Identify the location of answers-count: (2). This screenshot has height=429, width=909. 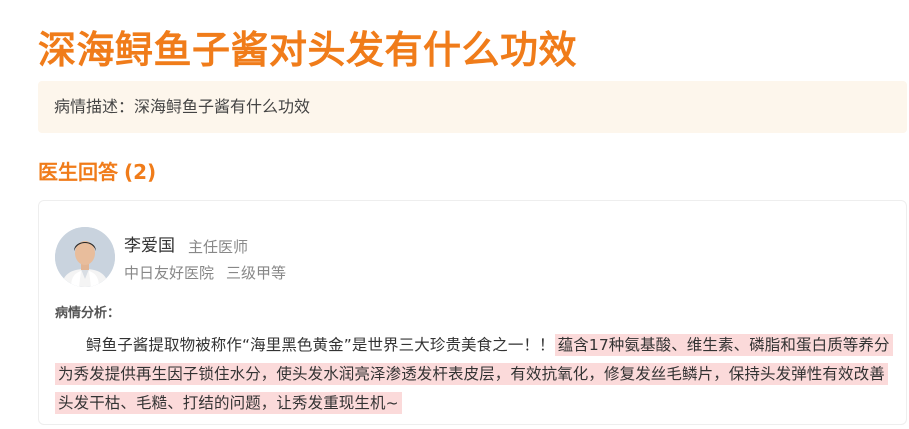
(140, 172).